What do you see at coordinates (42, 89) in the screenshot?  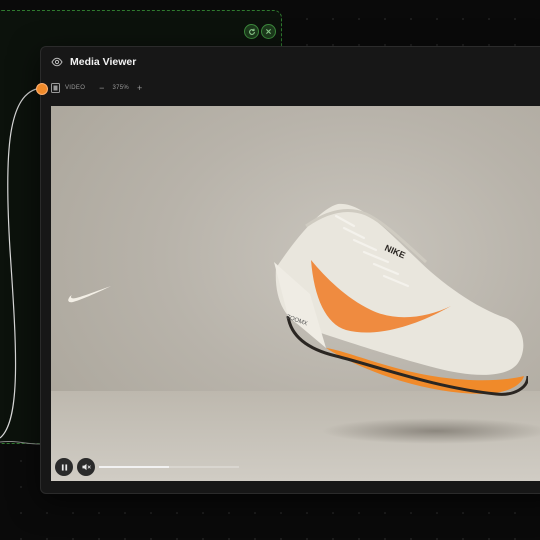 I see `connection-port` at bounding box center [42, 89].